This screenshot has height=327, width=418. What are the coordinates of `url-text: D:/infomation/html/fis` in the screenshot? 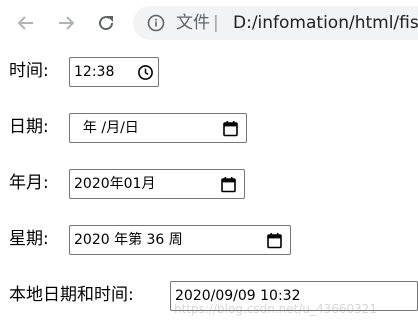 It's located at (325, 23).